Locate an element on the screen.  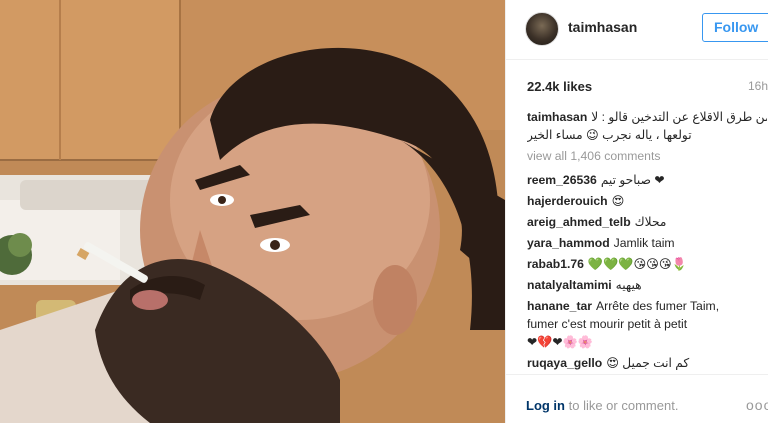
view-all-comments-link: view all 1,406 comments is located at coordinates (647, 156).